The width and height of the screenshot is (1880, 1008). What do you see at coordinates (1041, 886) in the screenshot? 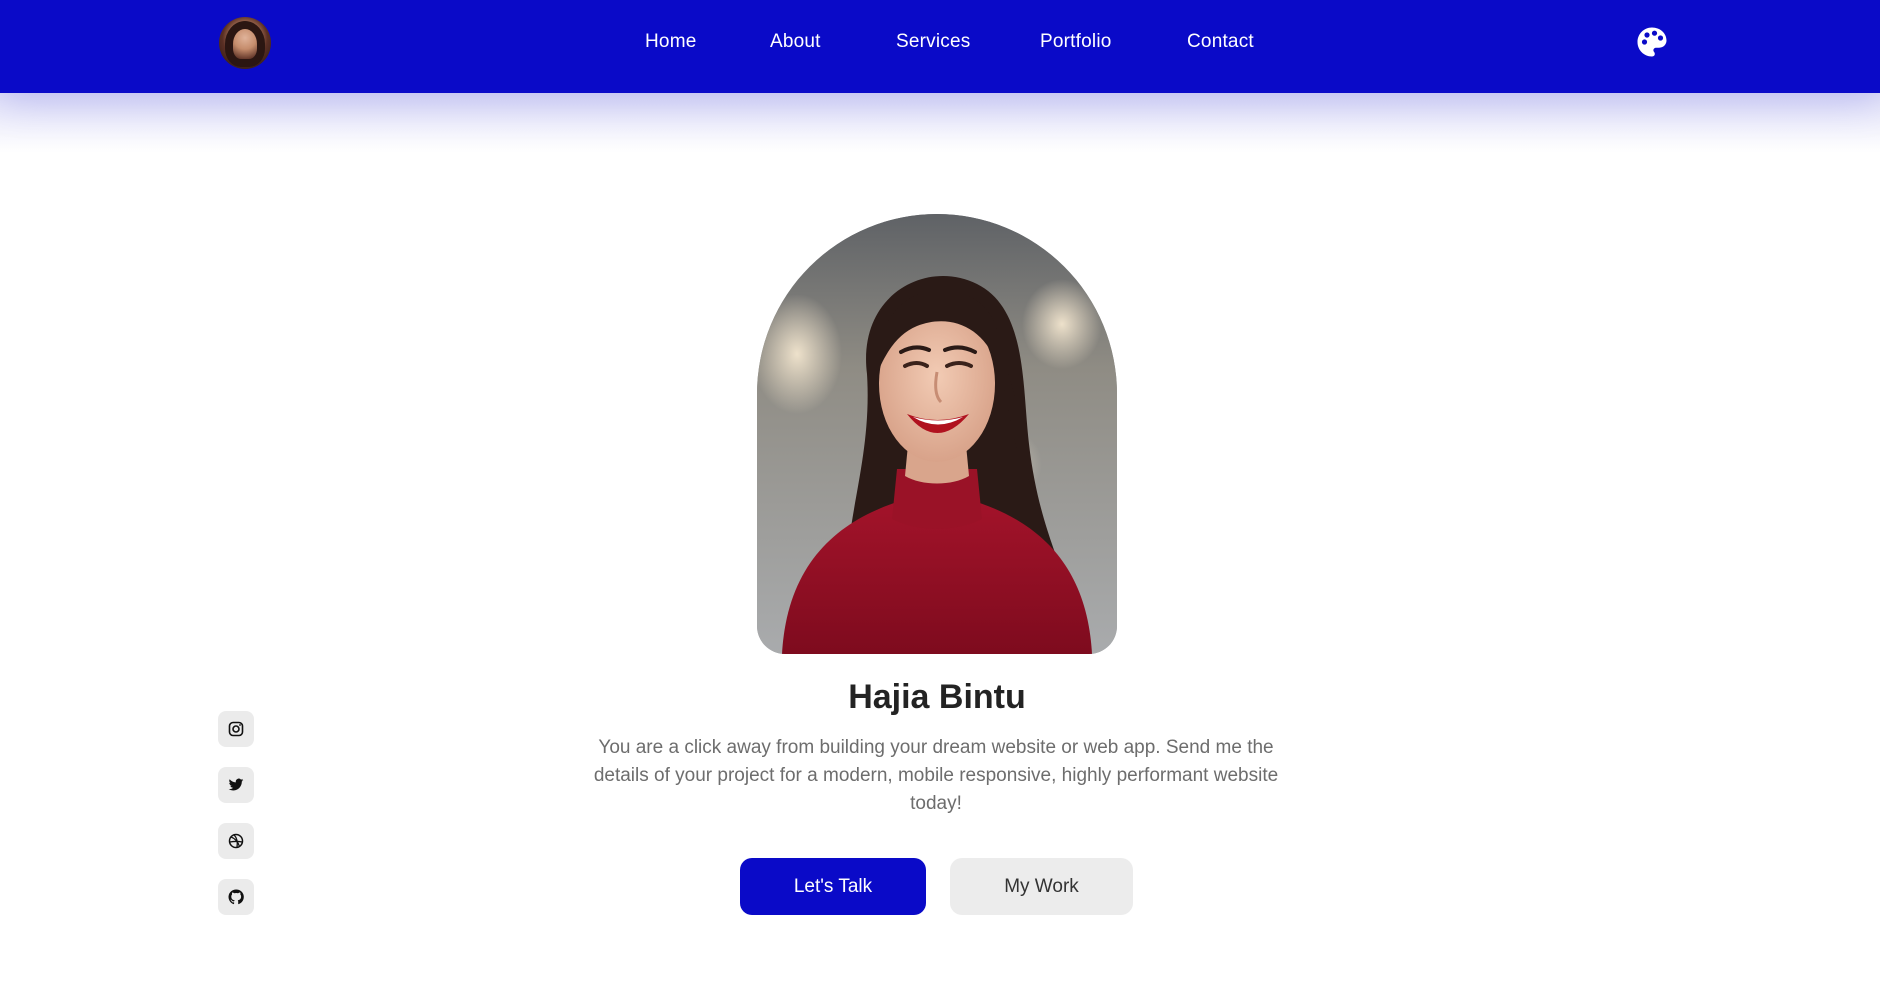
I see `my-work-button: My Work` at bounding box center [1041, 886].